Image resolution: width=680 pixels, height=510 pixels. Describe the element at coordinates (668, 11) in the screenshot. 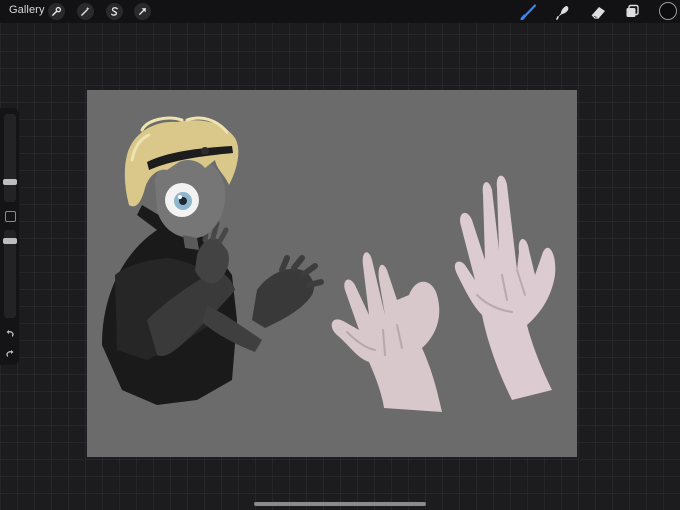

I see `color-picker-button` at that location.